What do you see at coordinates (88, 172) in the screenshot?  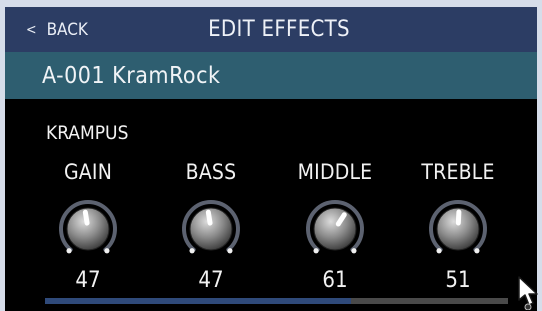 I see `param-label: GAIN` at bounding box center [88, 172].